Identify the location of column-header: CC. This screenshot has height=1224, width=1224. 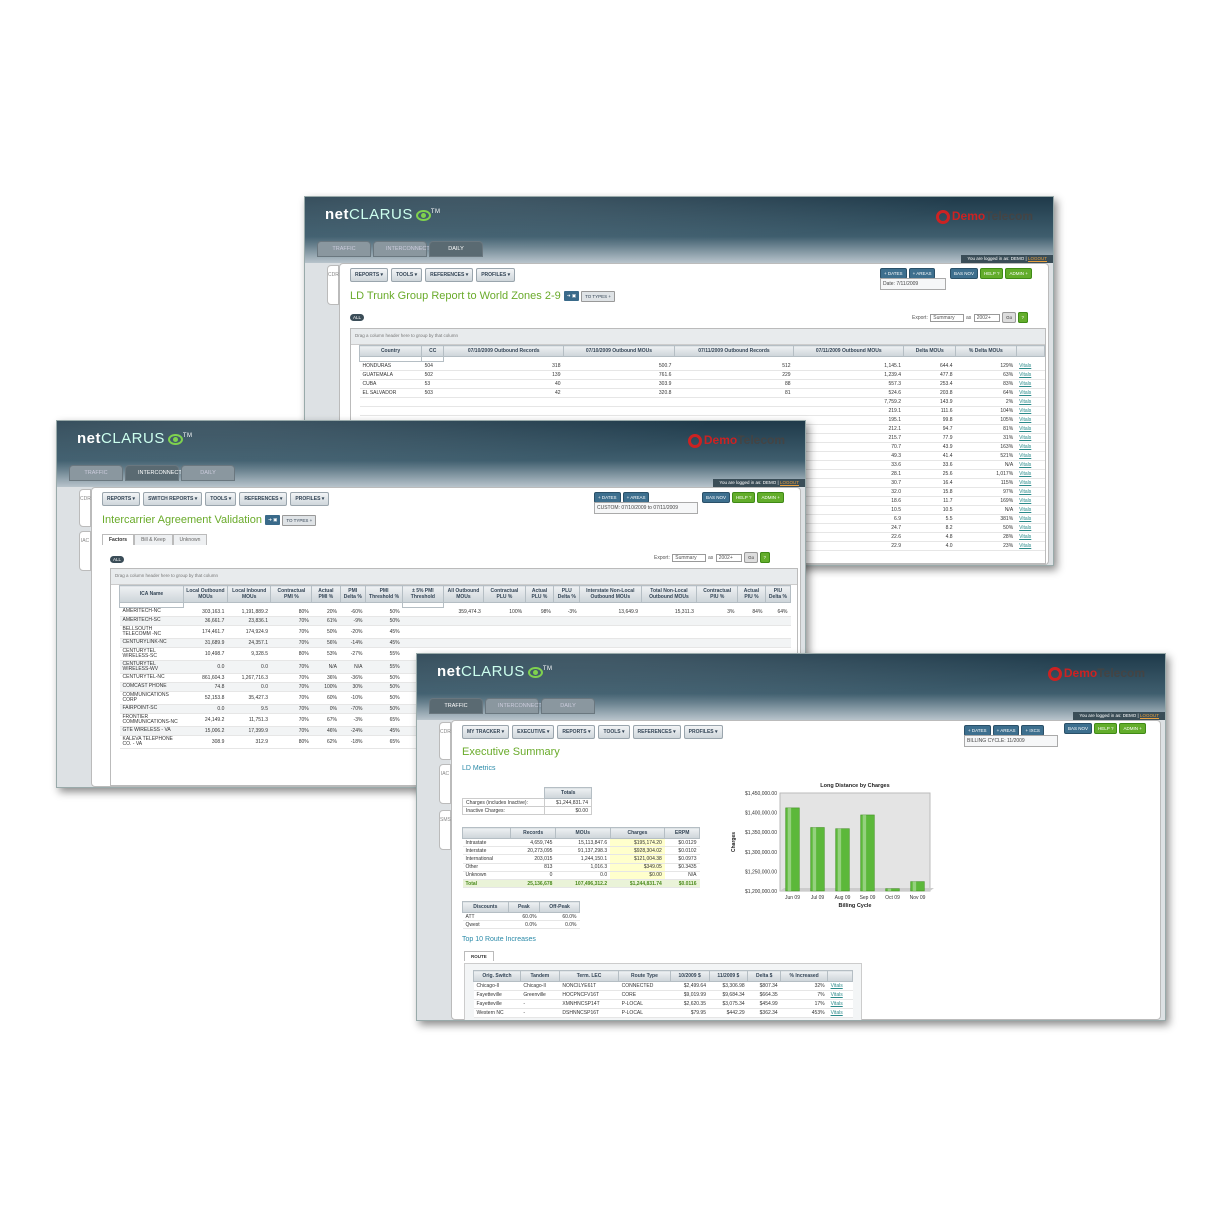
(433, 351).